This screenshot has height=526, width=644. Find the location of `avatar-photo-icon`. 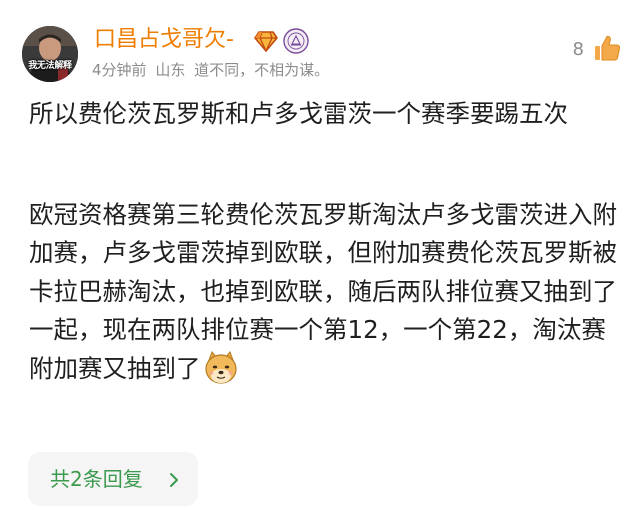

avatar-photo-icon is located at coordinates (50, 54).